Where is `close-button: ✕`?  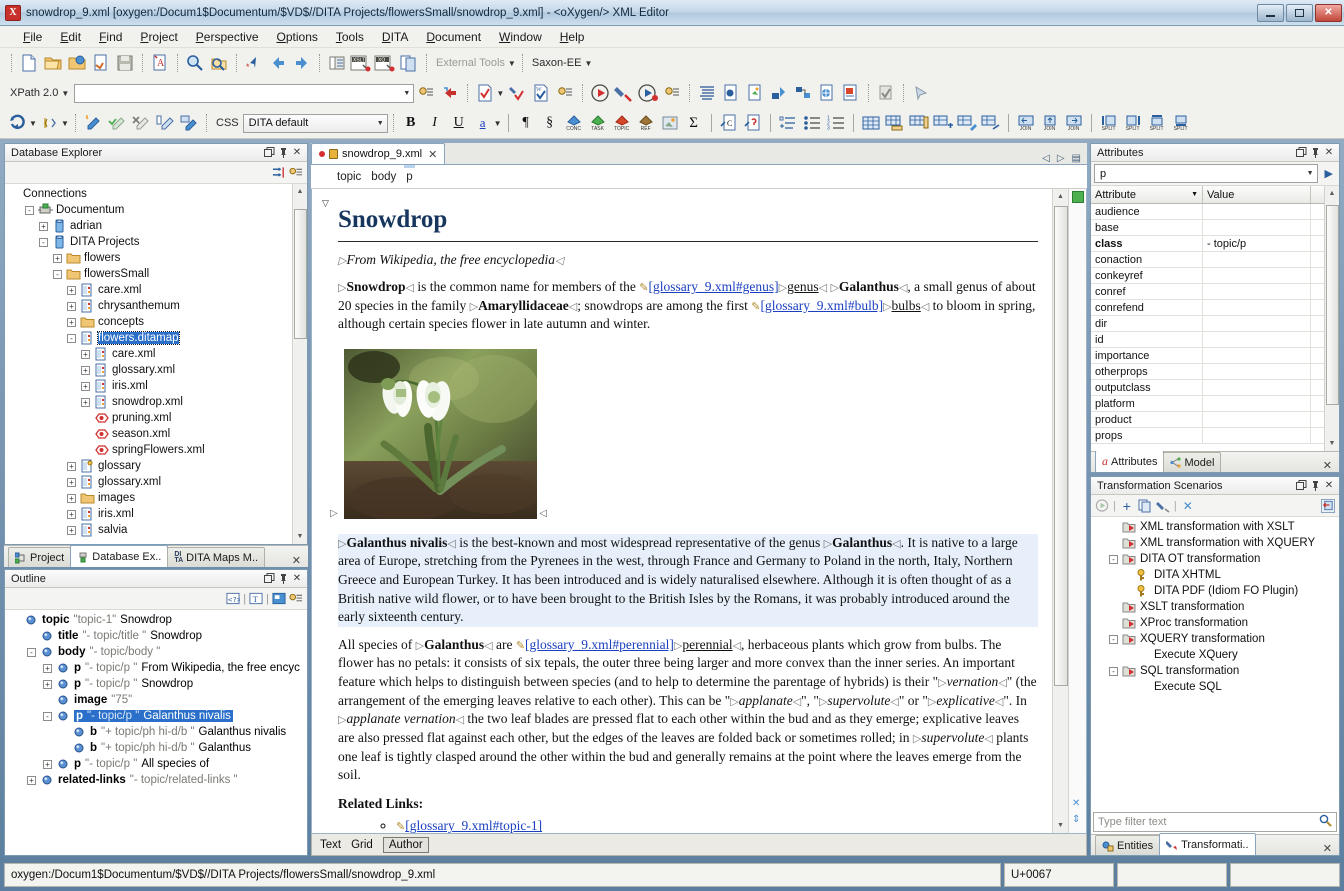 close-button: ✕ is located at coordinates (1328, 12).